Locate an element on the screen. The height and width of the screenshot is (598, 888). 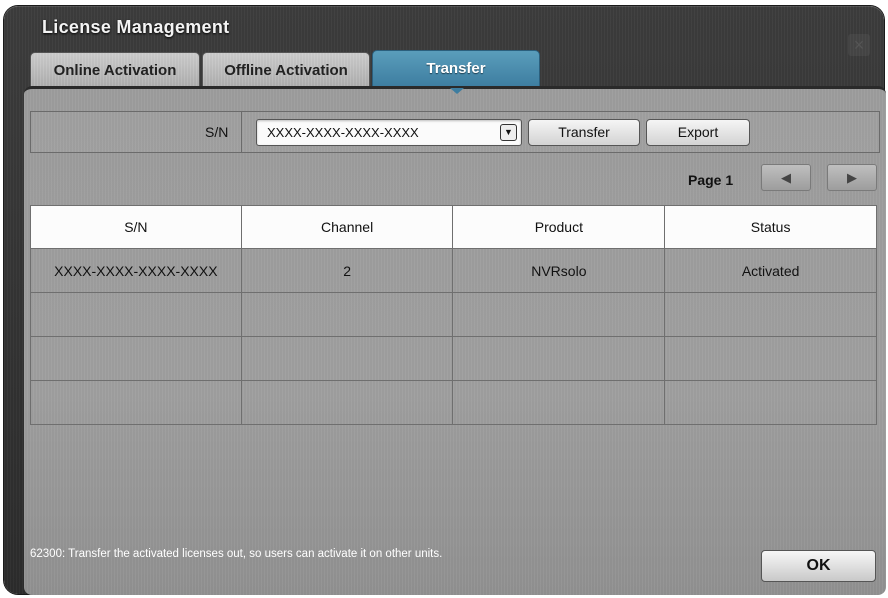
serial-select: XXXX-XXXX-XXXX-XXXX ▼ is located at coordinates (389, 132).